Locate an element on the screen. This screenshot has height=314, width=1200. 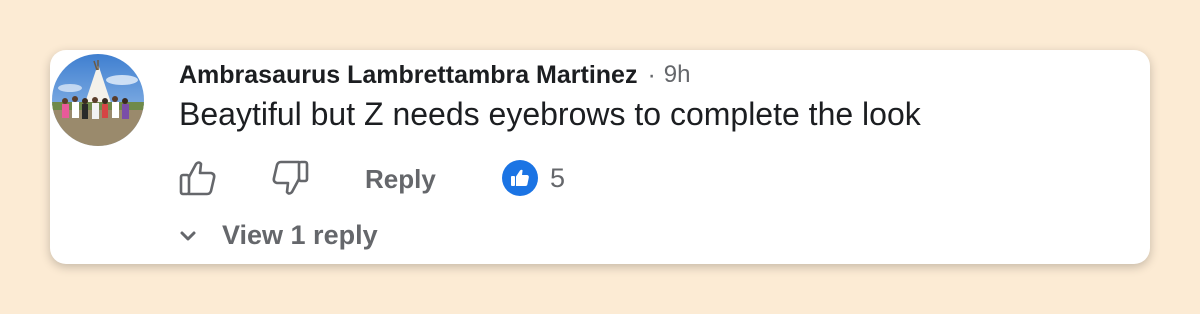
reaction-summary: 5 is located at coordinates (533, 178).